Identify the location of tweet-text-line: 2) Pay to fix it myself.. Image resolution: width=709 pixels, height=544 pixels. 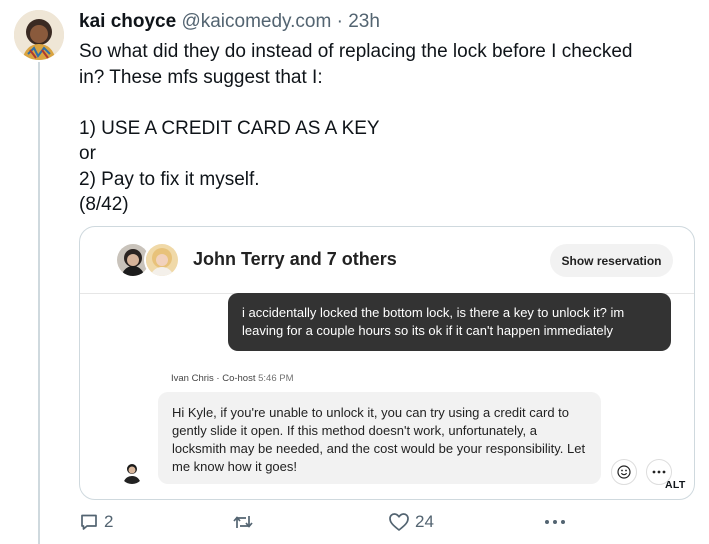
(169, 179).